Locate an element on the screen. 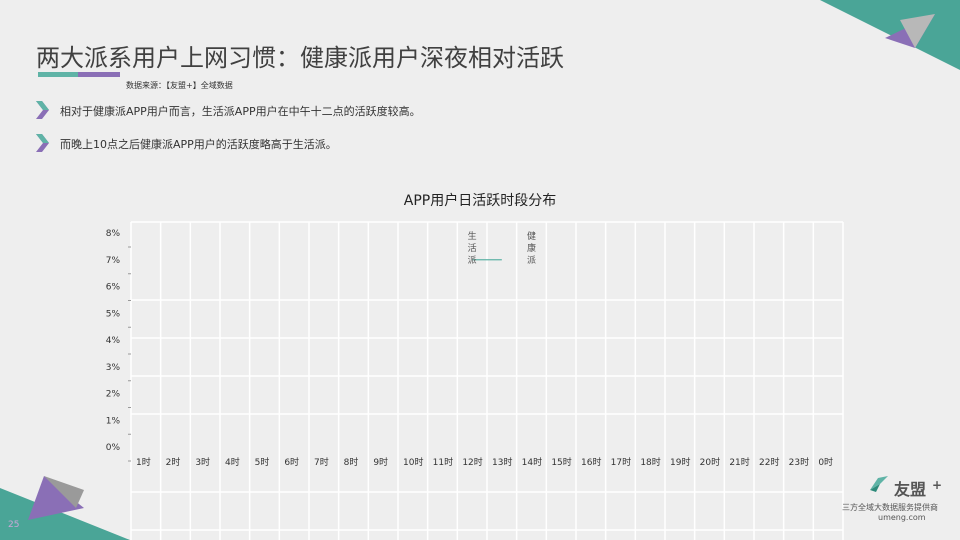 The image size is (960, 540). y-tick-label: 4% is located at coordinates (113, 341).